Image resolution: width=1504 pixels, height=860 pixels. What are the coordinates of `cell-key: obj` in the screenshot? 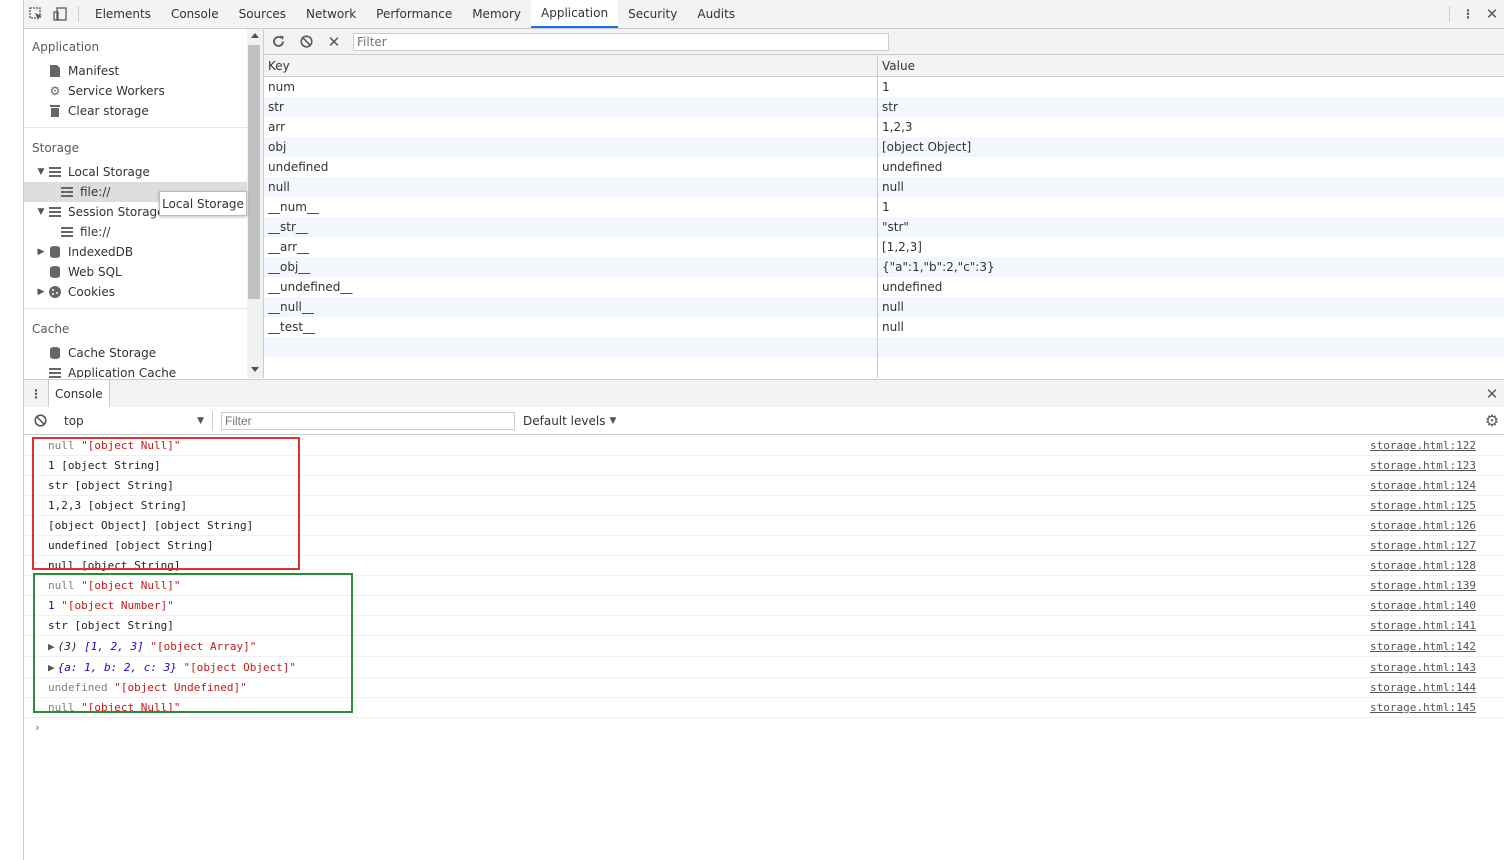 It's located at (571, 147).